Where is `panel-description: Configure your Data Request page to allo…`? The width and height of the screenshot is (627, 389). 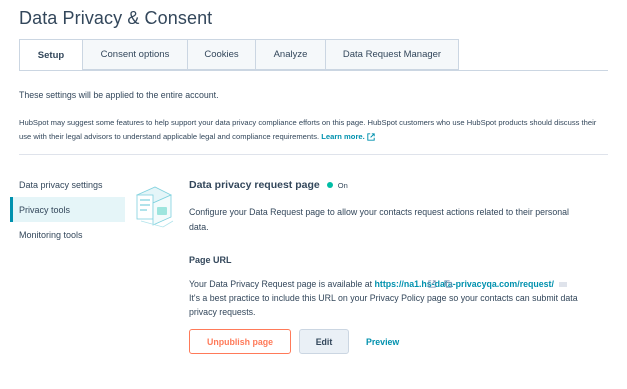
panel-description: Configure your Data Request page to allo… is located at coordinates (379, 219).